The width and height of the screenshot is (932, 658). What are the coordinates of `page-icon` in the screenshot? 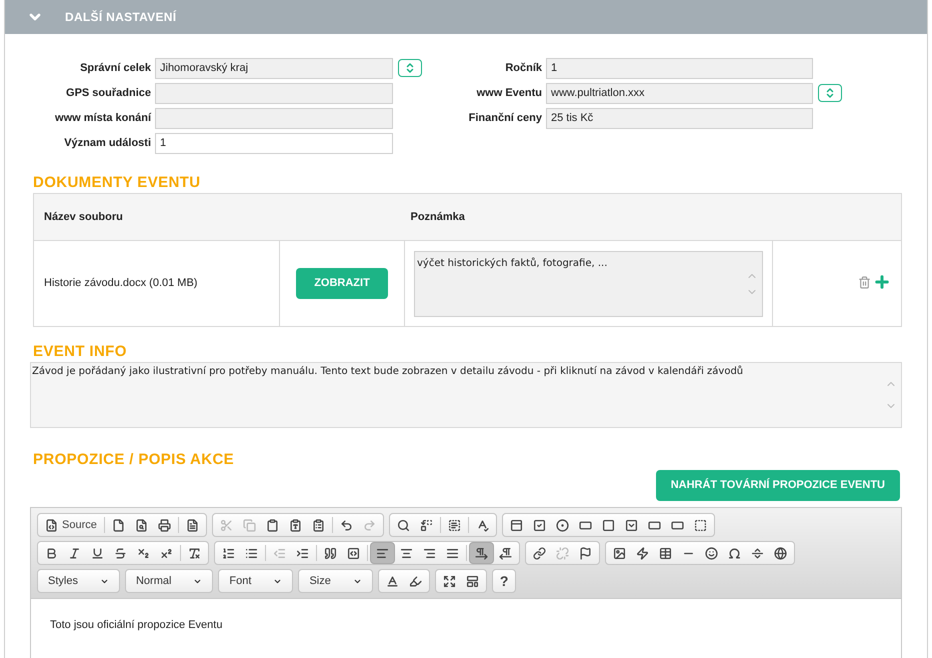 It's located at (118, 525).